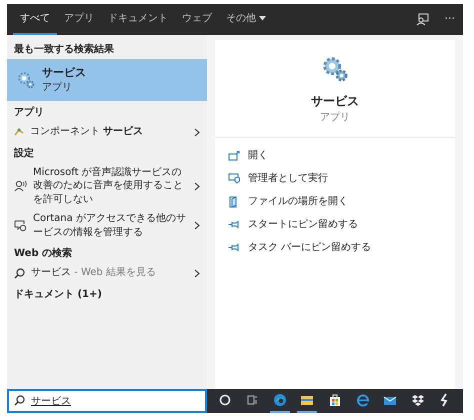  Describe the element at coordinates (29, 112) in the screenshot. I see `section-heading: アプリ` at that location.